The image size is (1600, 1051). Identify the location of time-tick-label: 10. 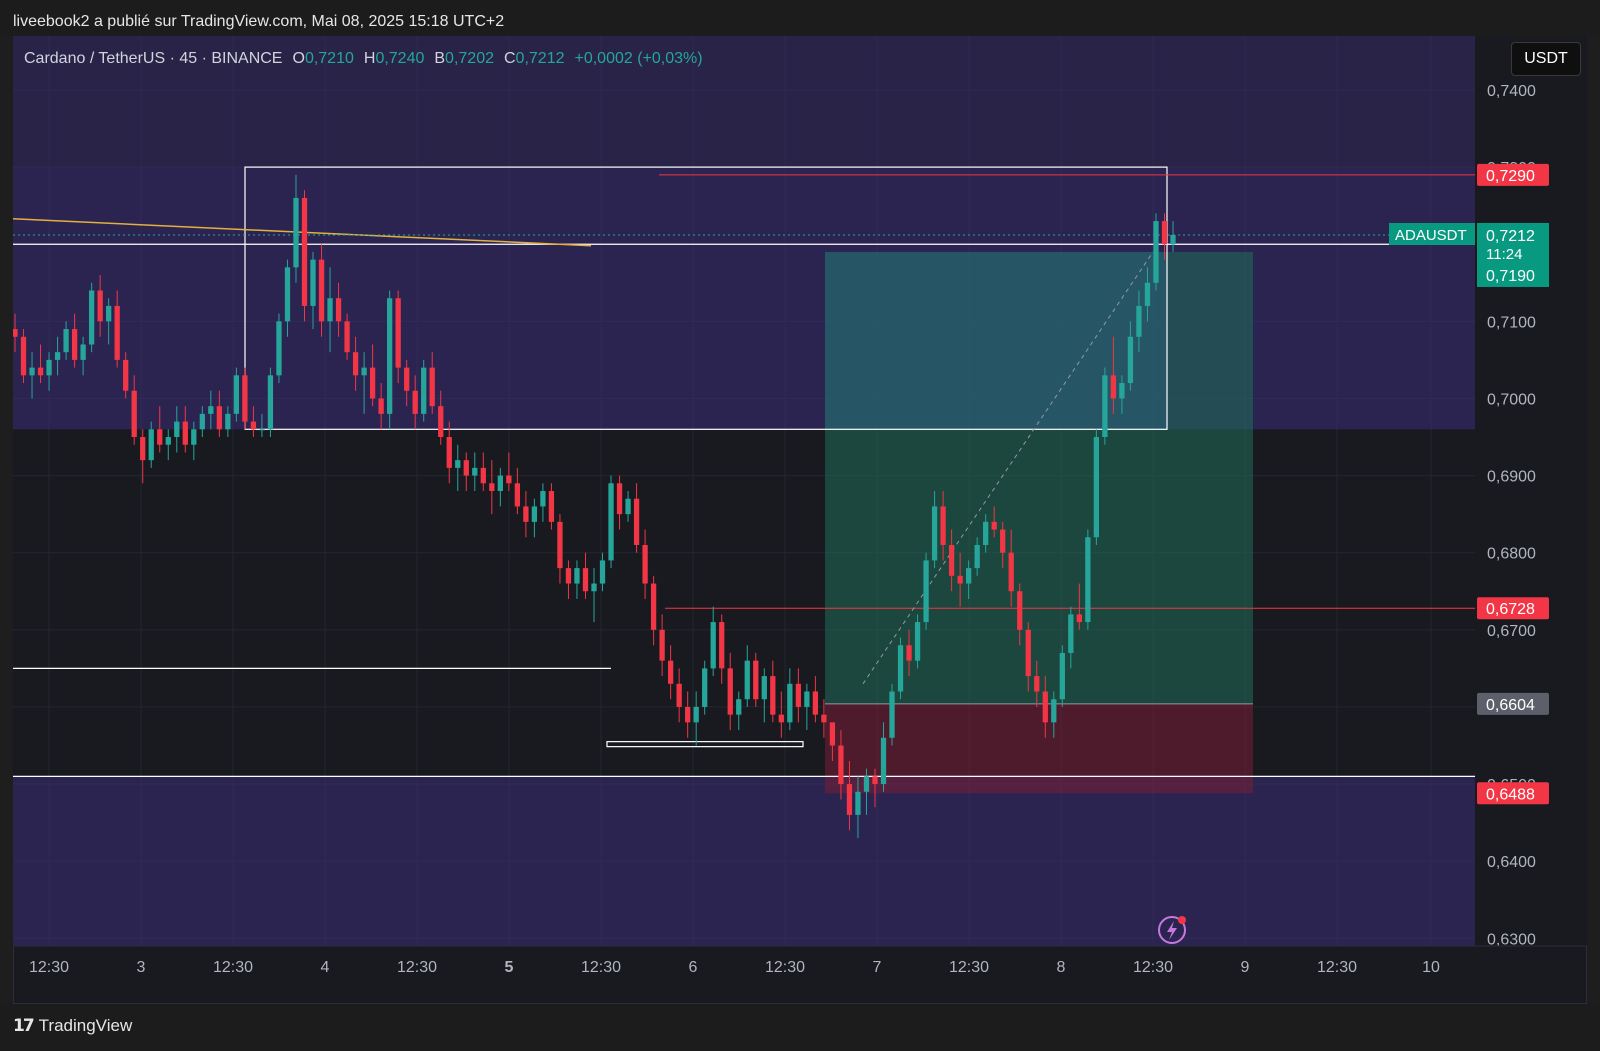
(1431, 967).